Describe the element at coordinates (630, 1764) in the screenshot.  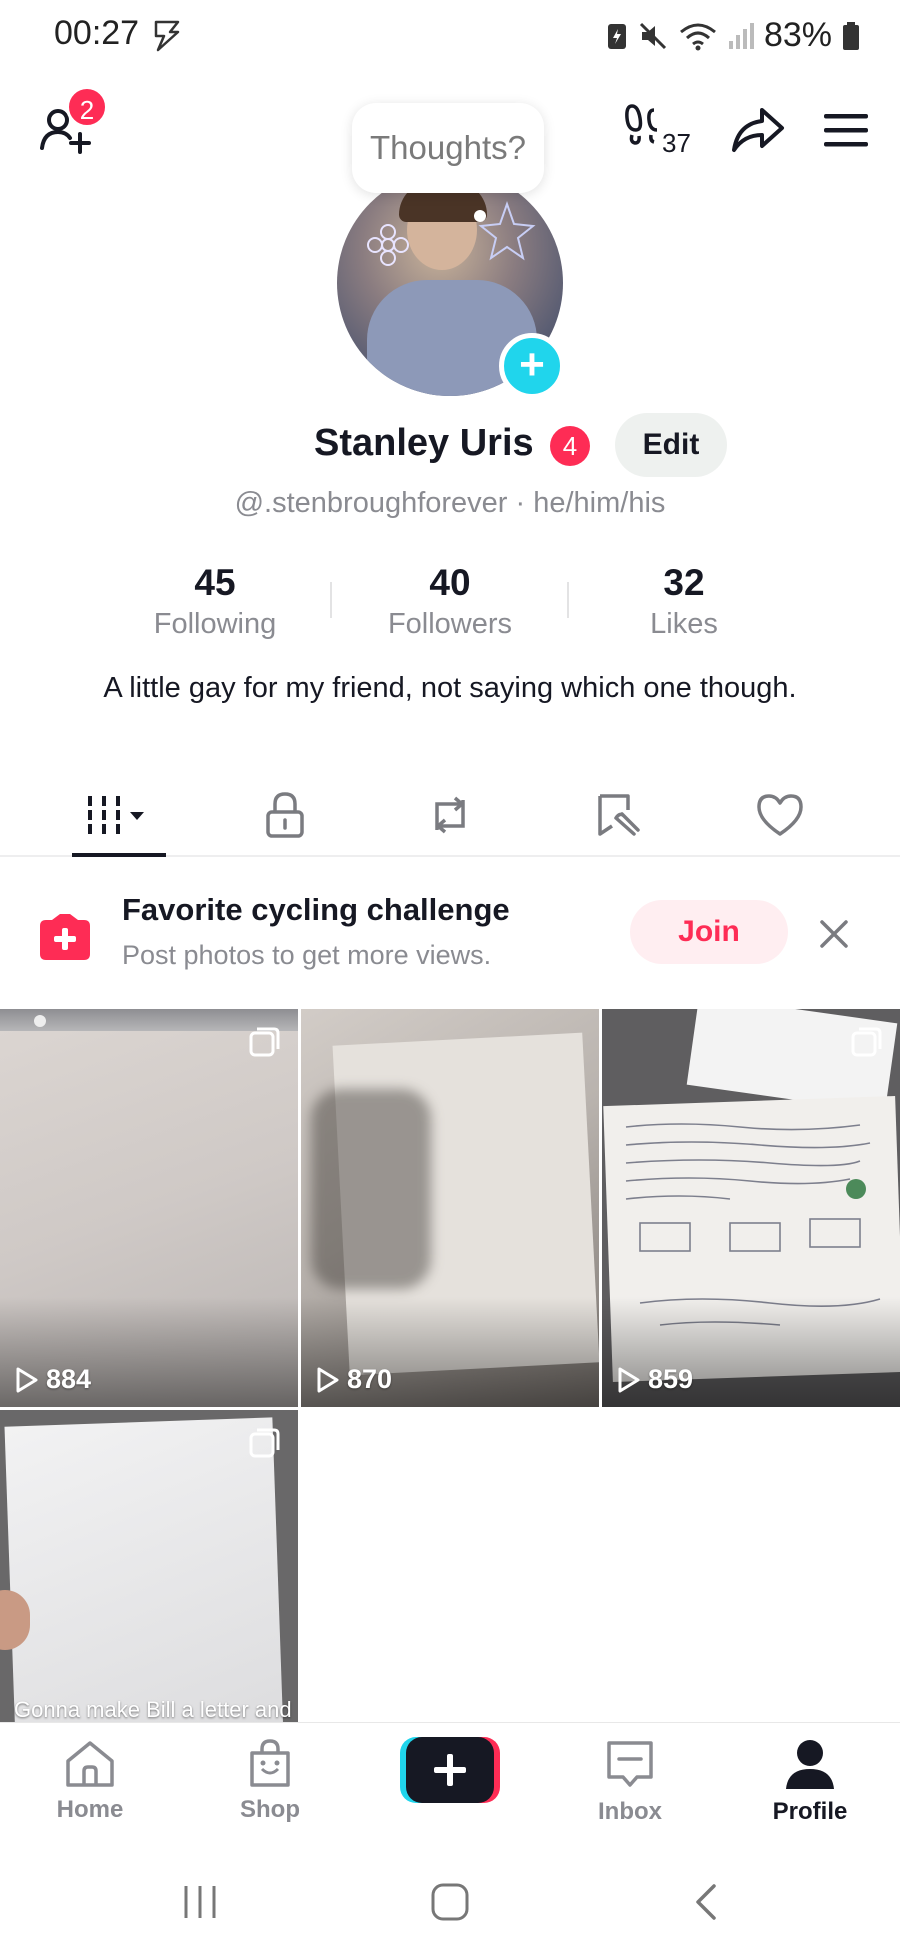
I see `inbox-icon` at that location.